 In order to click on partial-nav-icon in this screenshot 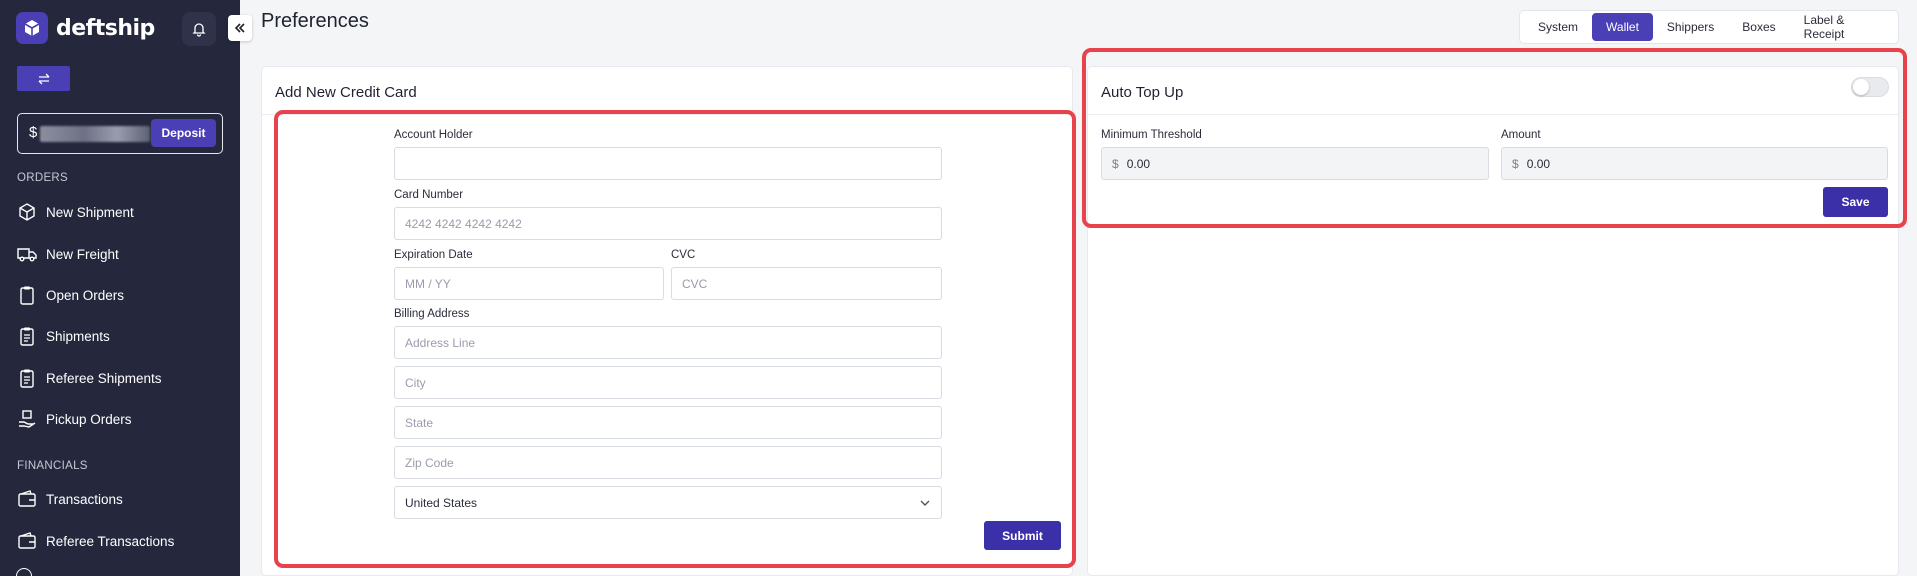, I will do `click(24, 572)`.